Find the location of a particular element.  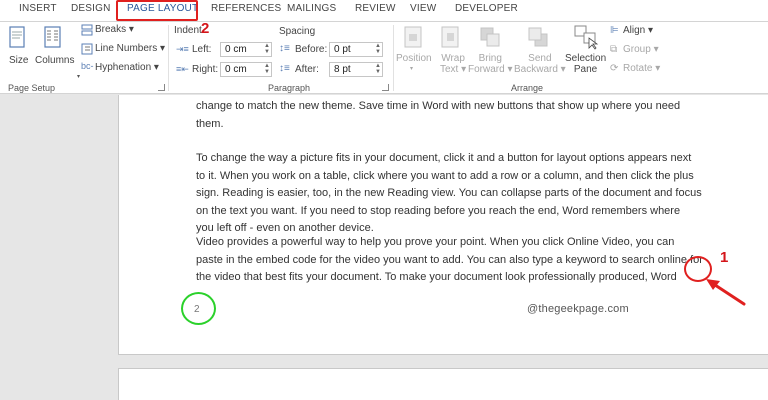

position-button: Position is located at coordinates (414, 58).